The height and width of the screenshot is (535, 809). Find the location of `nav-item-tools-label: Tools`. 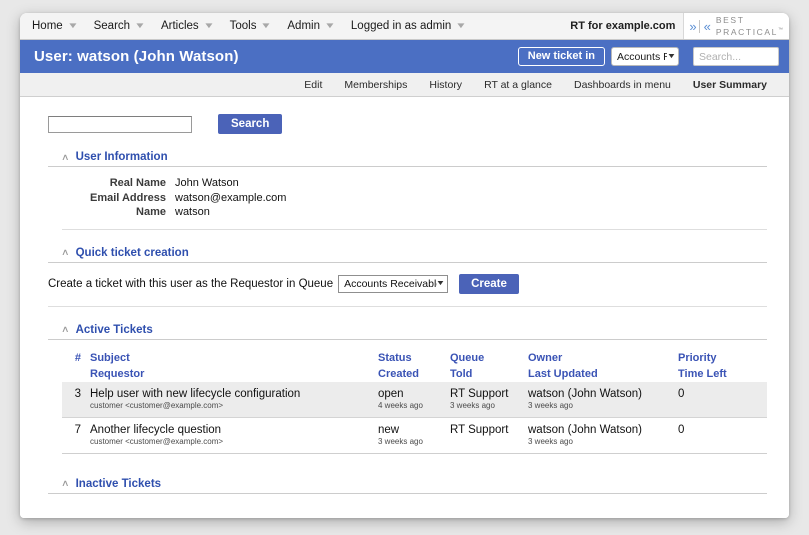

nav-item-tools-label: Tools is located at coordinates (243, 26).